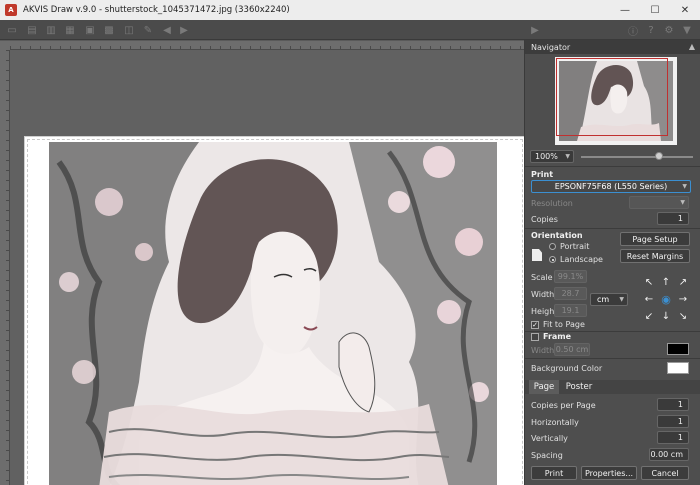 The height and width of the screenshot is (485, 700). Describe the element at coordinates (552, 156) in the screenshot. I see `zoom-select: 100% ▼` at that location.